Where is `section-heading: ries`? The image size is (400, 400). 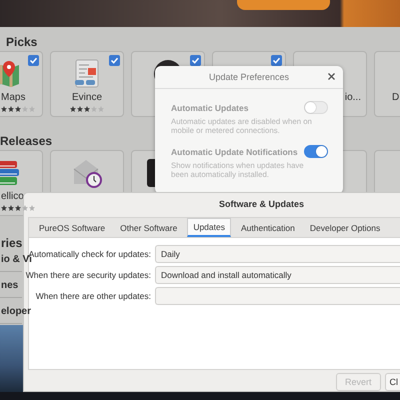
section-heading: ries is located at coordinates (11, 243).